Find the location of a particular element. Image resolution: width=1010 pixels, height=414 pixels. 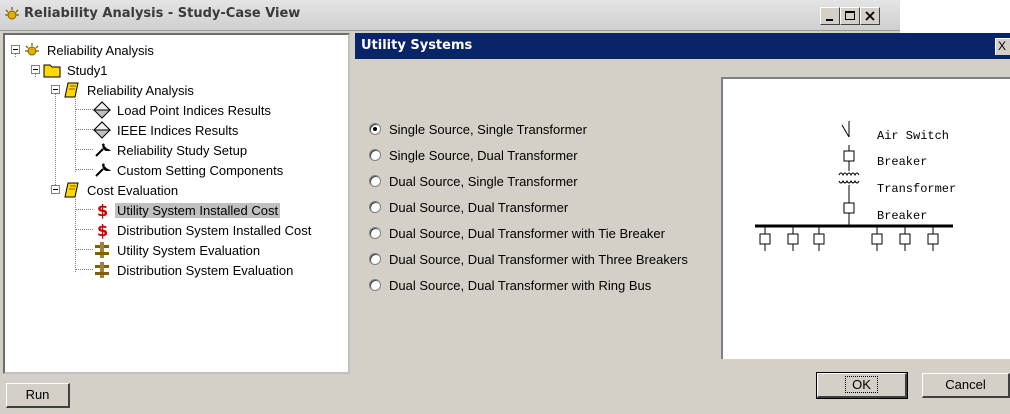

tree-node-label: Reliability Study Setup is located at coordinates (182, 150).